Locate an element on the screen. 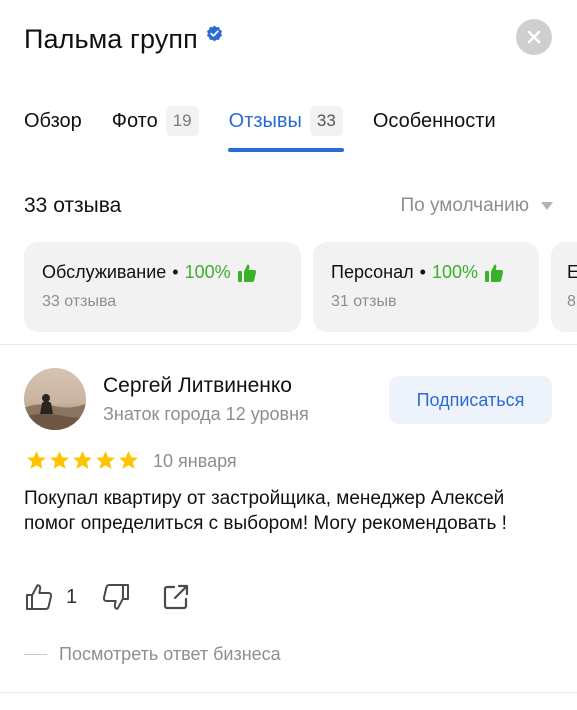 The width and height of the screenshot is (577, 710). avatar-photo is located at coordinates (55, 399).